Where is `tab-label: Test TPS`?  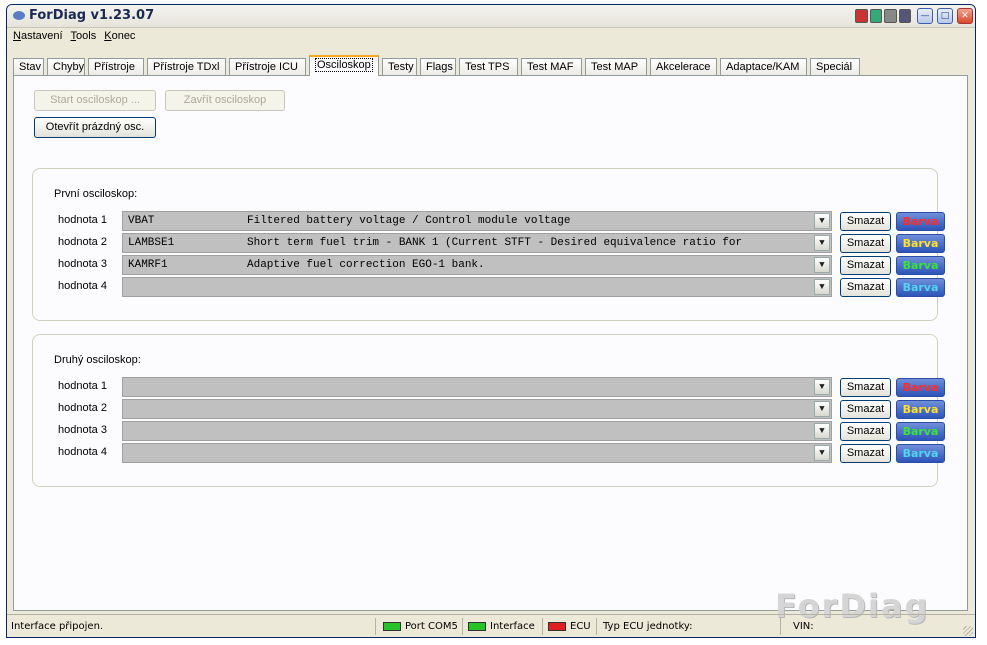 tab-label: Test TPS is located at coordinates (487, 67).